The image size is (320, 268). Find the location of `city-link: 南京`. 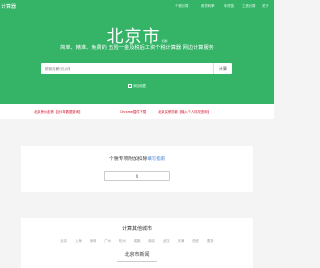

city-link: 南京 is located at coordinates (151, 241).